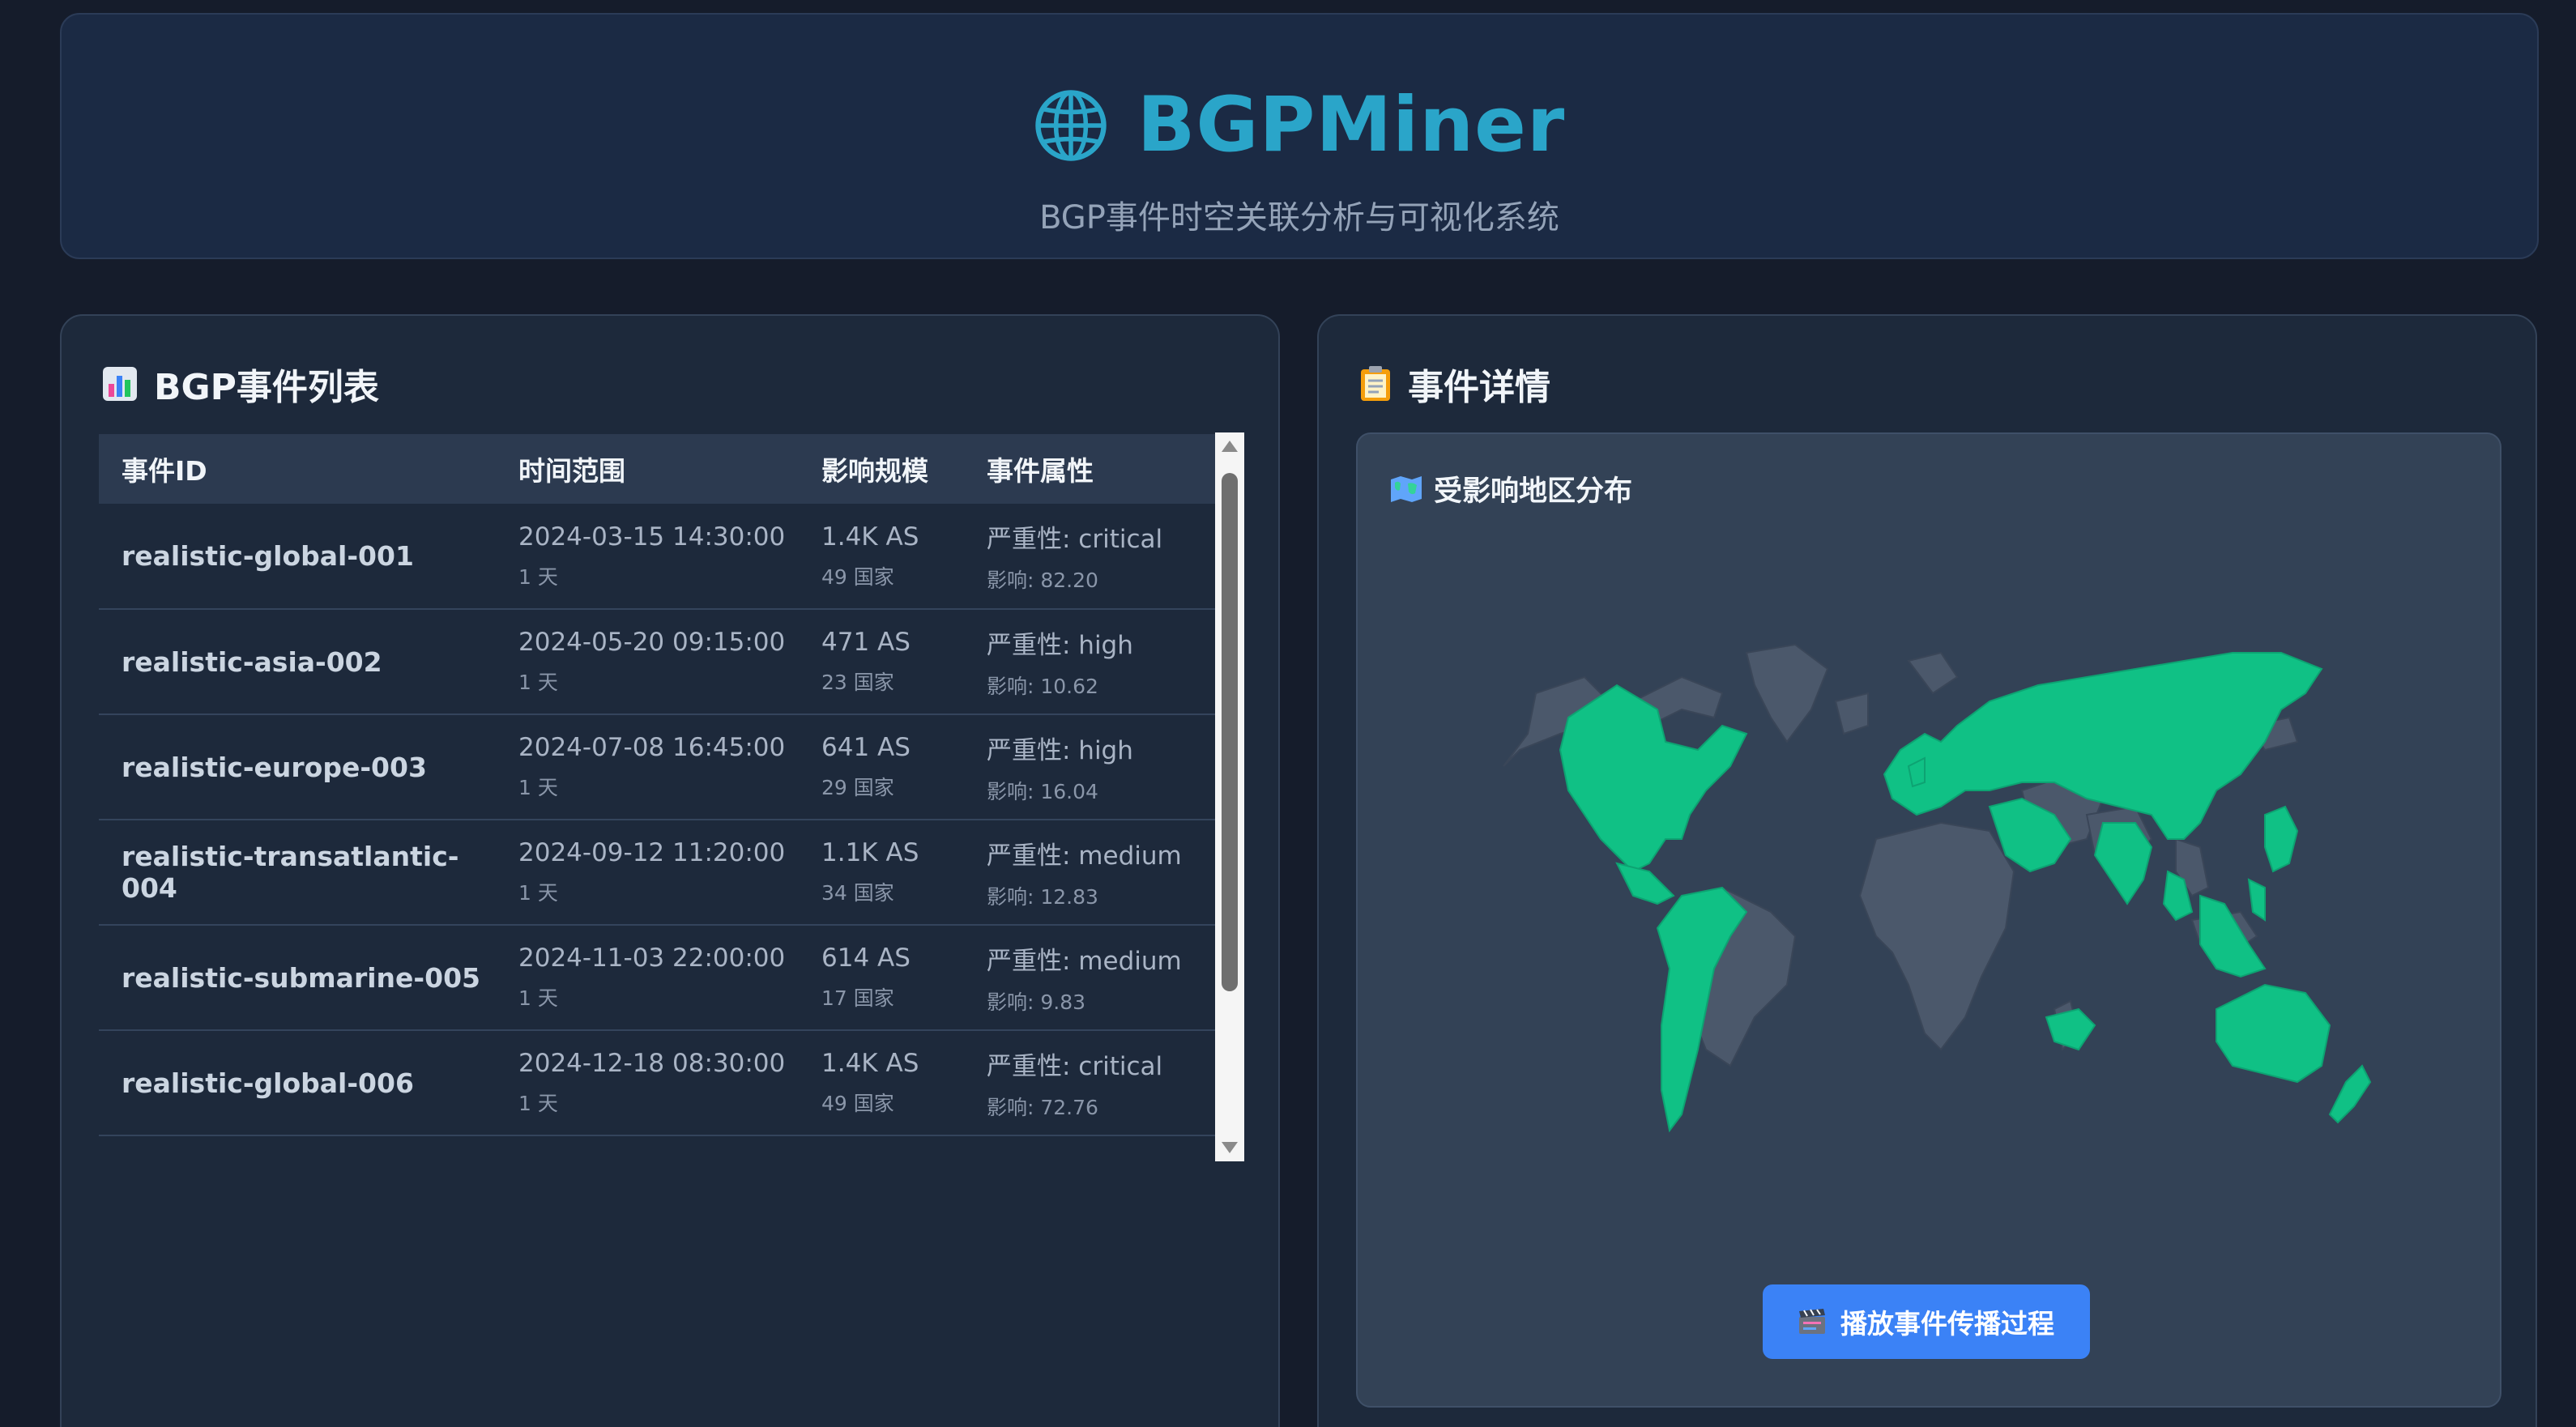 Image resolution: width=2576 pixels, height=1427 pixels. What do you see at coordinates (652, 852) in the screenshot?
I see `event-time: 2024-09-12 11:20:00` at bounding box center [652, 852].